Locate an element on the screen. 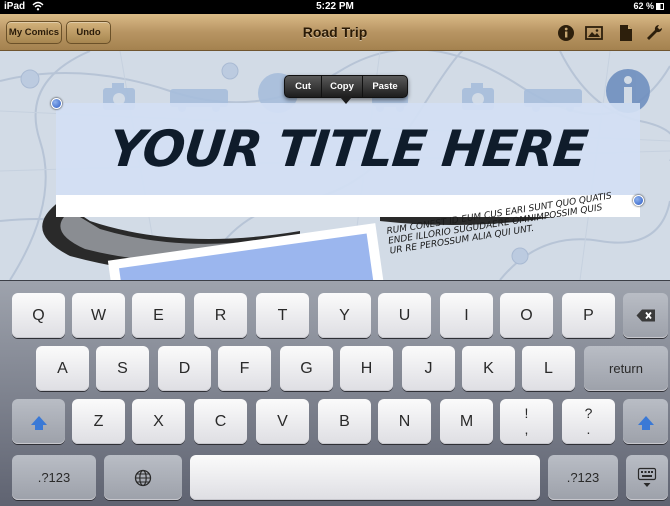 This screenshot has height=506, width=670. shift-right-key is located at coordinates (645, 421).